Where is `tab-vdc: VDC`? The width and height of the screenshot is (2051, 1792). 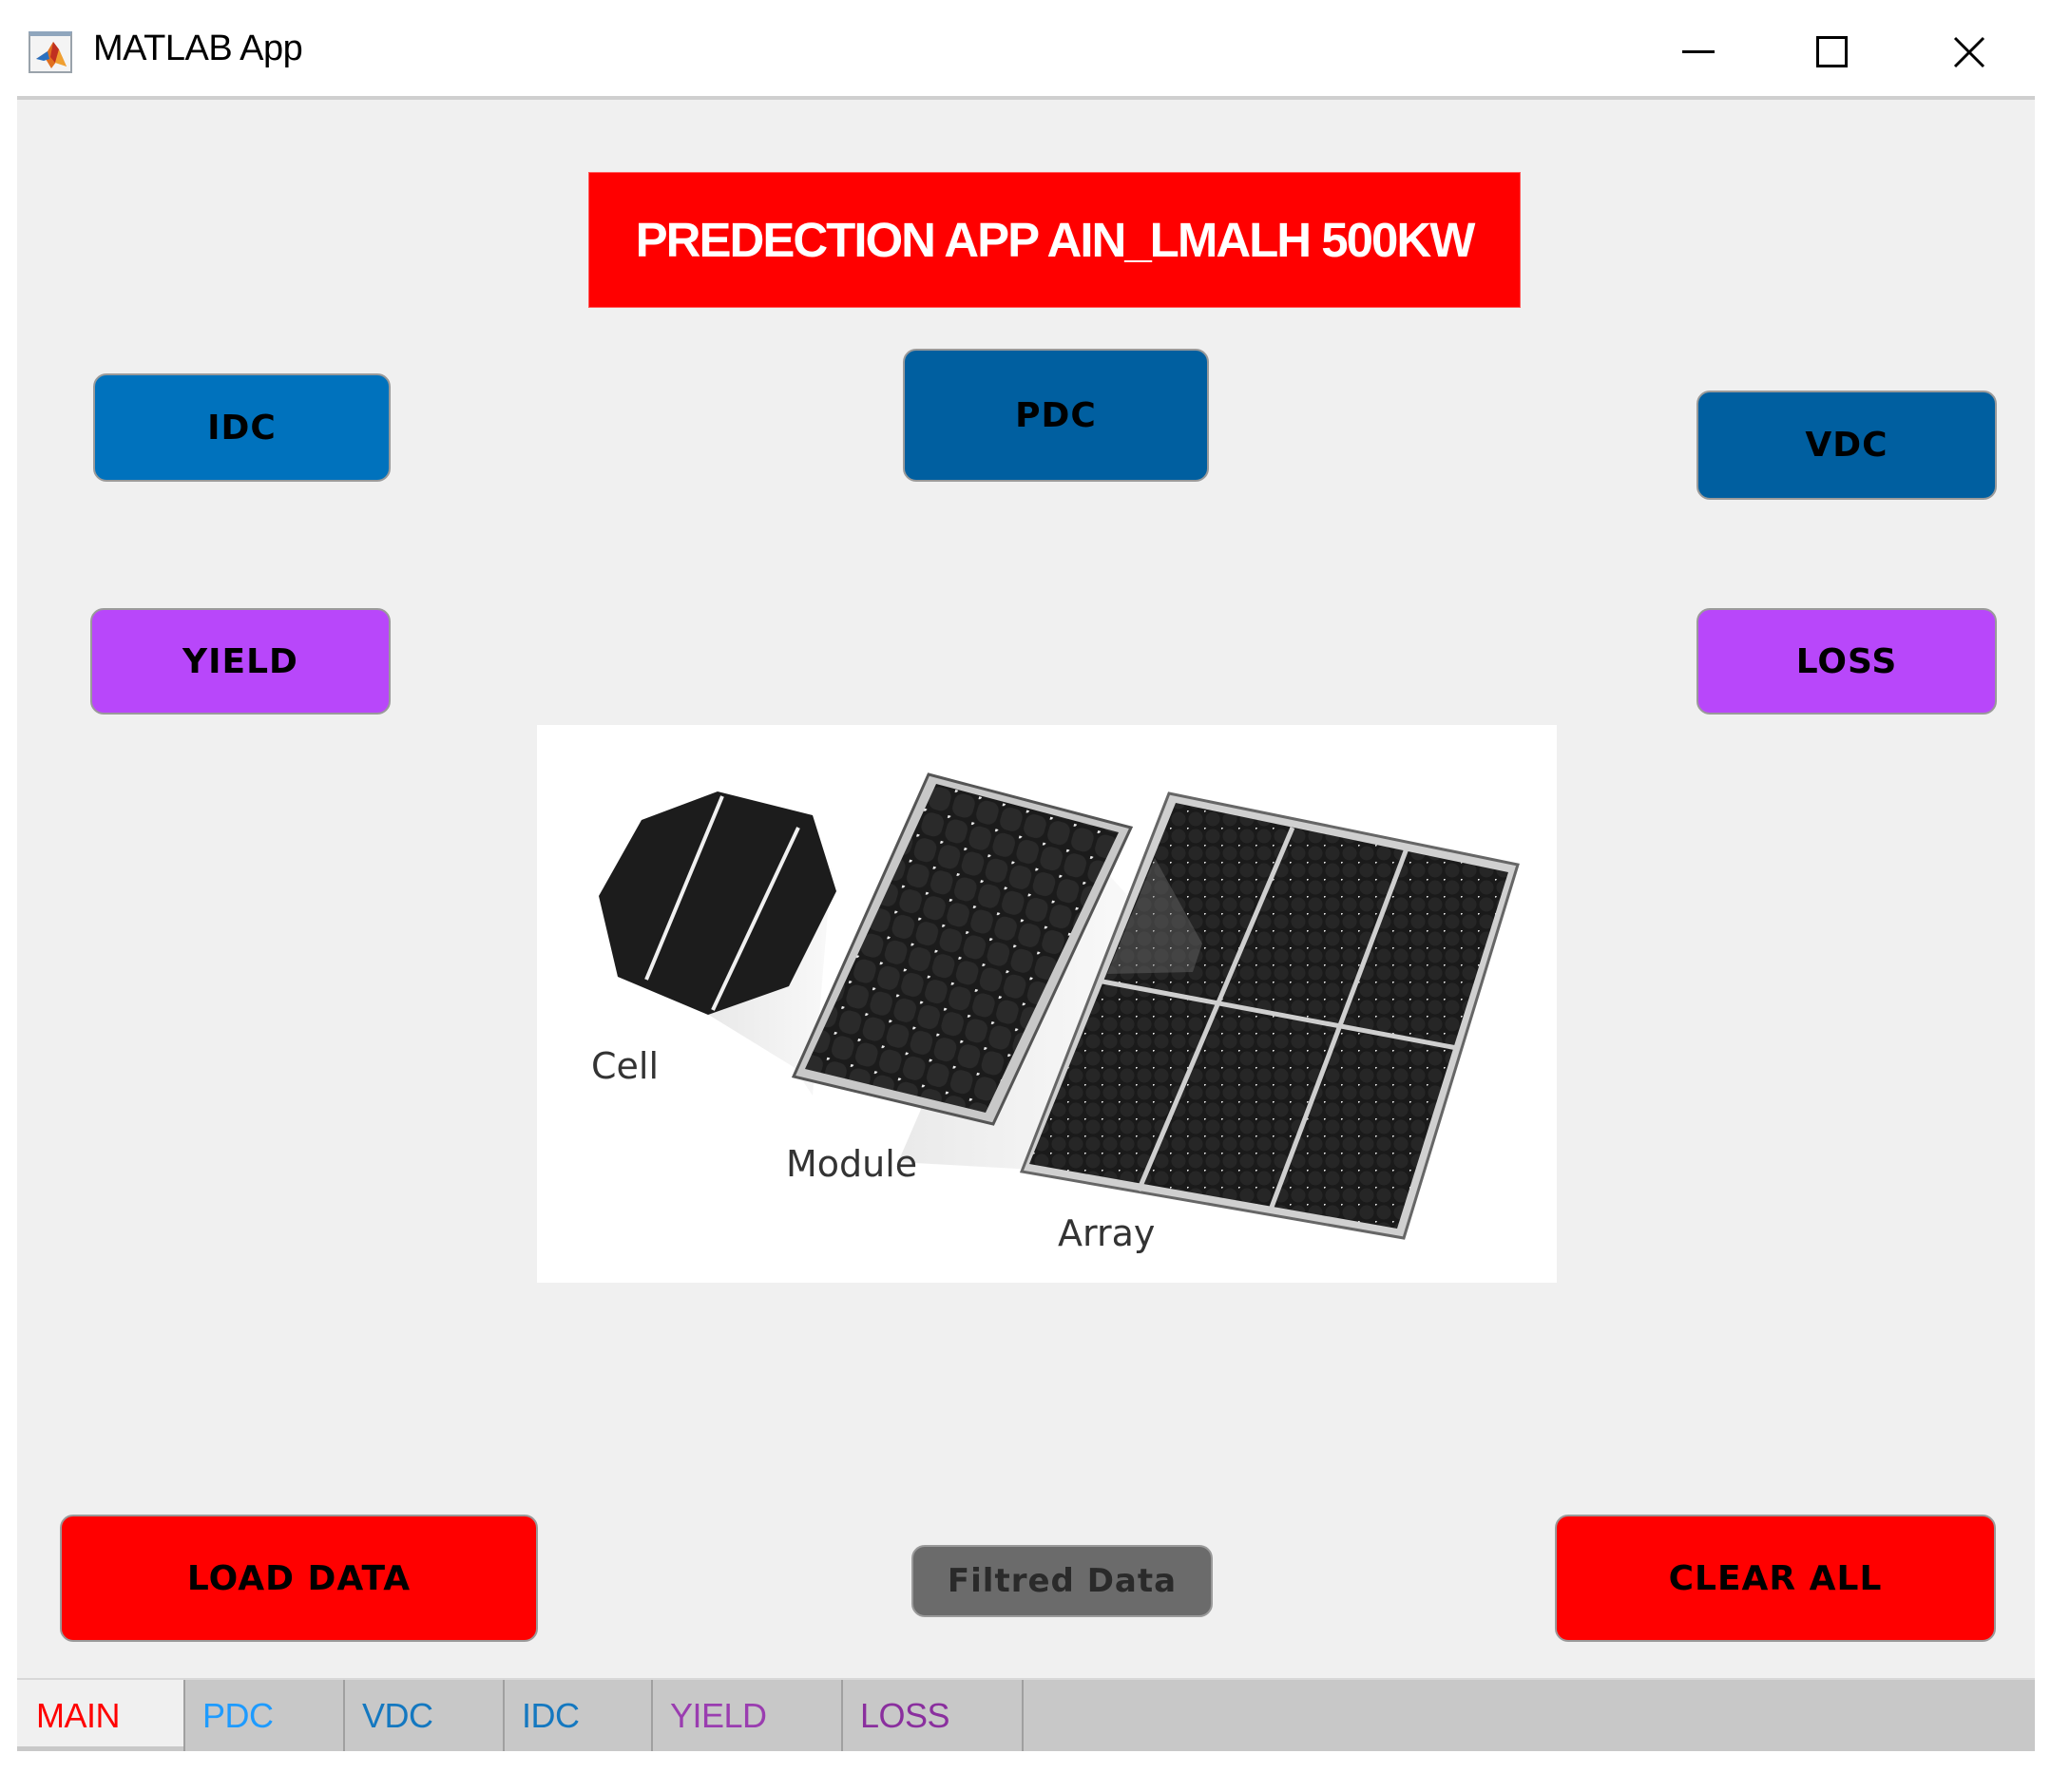
tab-vdc: VDC is located at coordinates (425, 1716).